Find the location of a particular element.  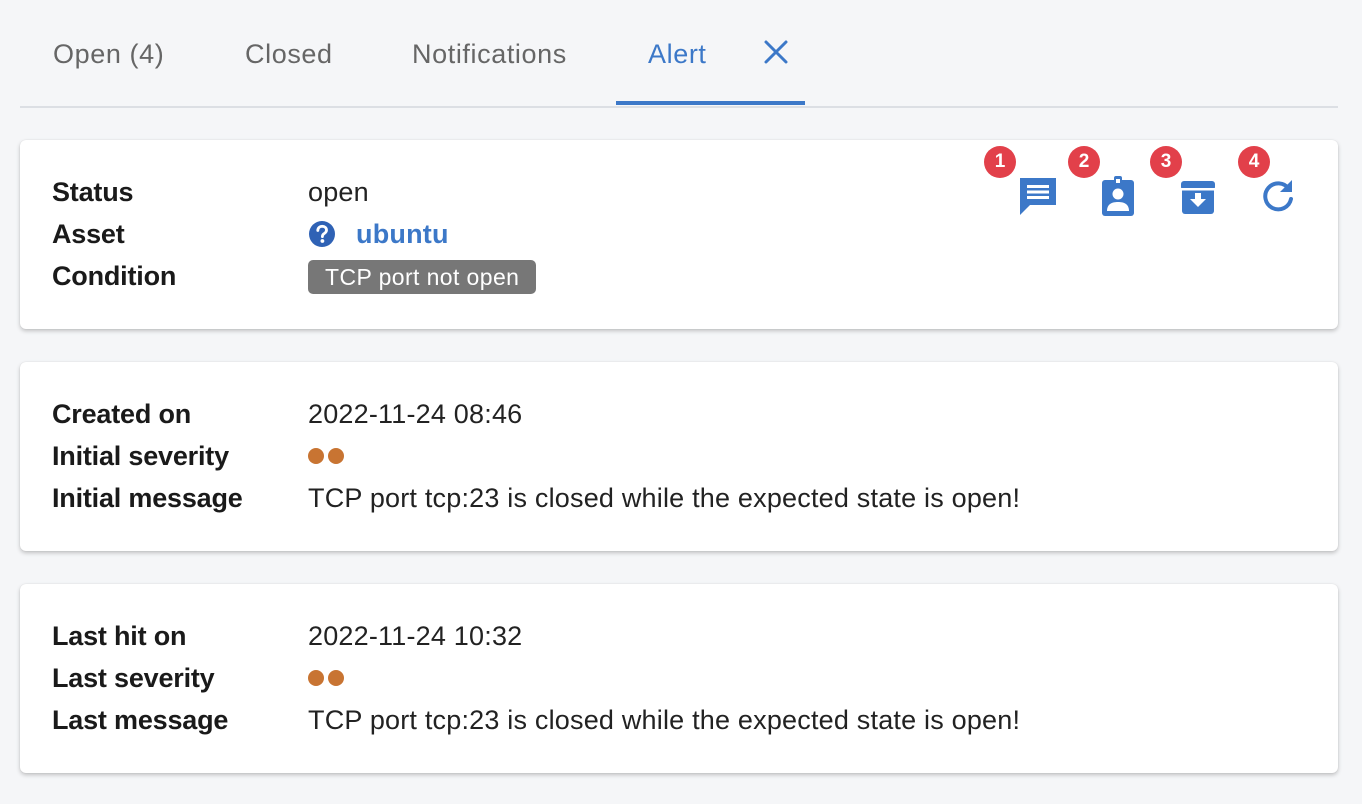

refresh-button is located at coordinates (1278, 196).